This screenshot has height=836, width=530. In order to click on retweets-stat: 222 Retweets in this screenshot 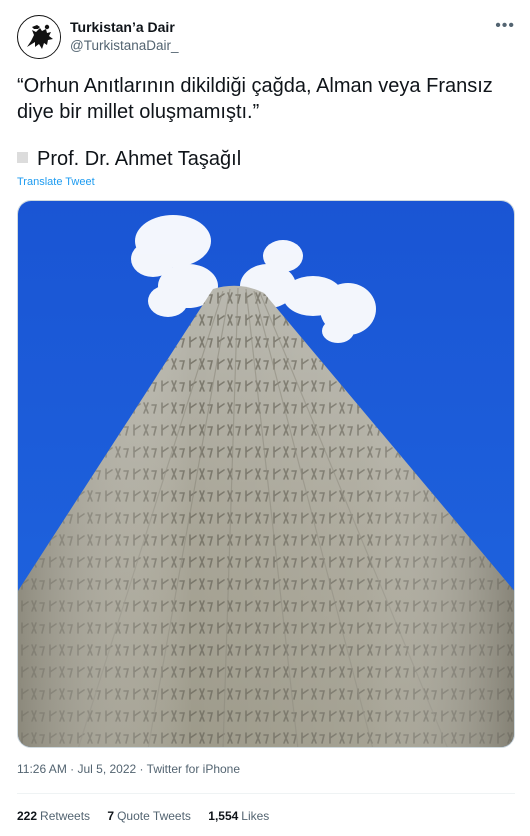, I will do `click(53, 816)`.